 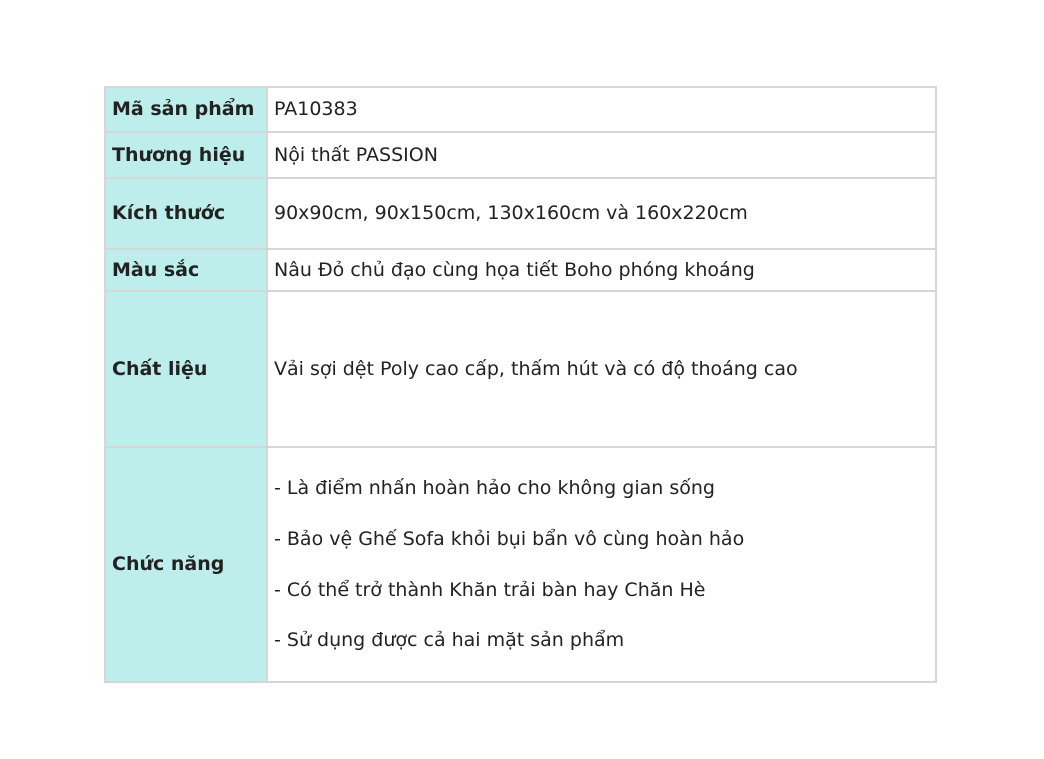 What do you see at coordinates (186, 109) in the screenshot?
I see `row-label: Mã sản phẩm` at bounding box center [186, 109].